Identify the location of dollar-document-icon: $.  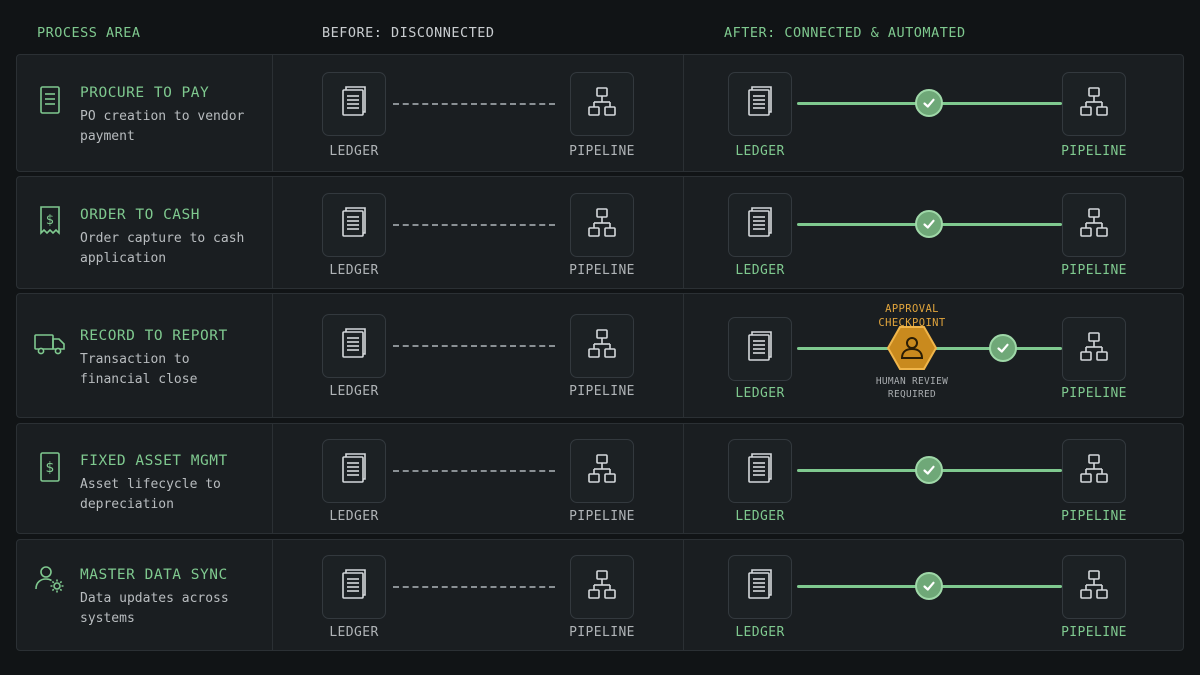
(50, 467).